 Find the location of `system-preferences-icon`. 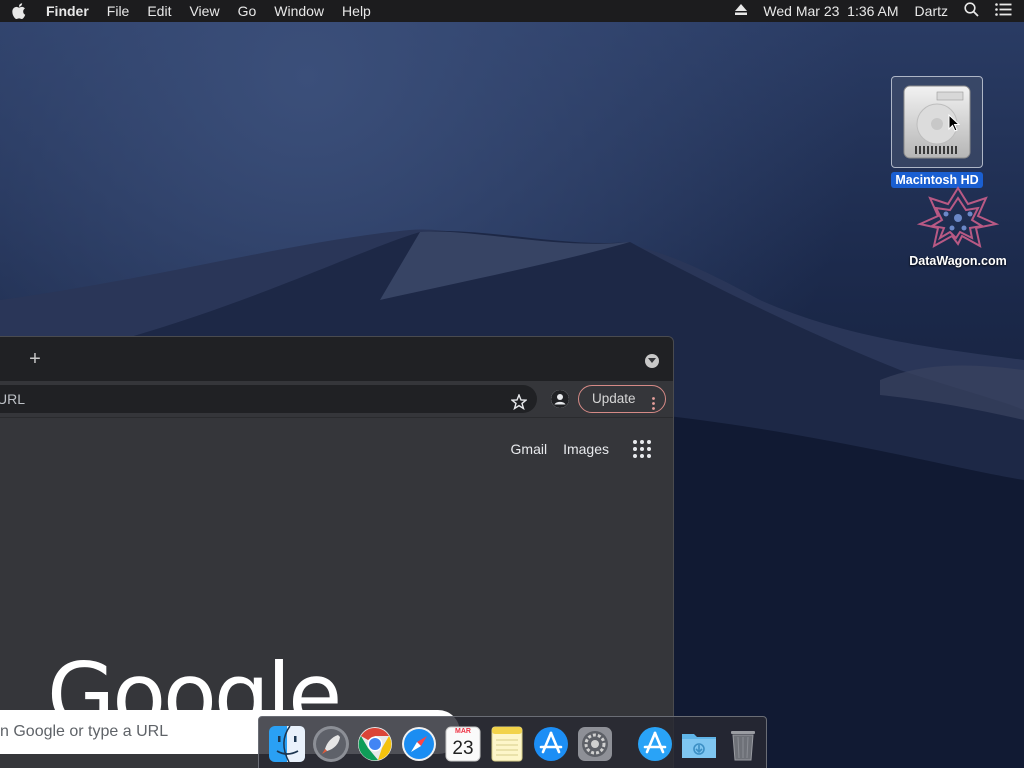

system-preferences-icon is located at coordinates (595, 744).